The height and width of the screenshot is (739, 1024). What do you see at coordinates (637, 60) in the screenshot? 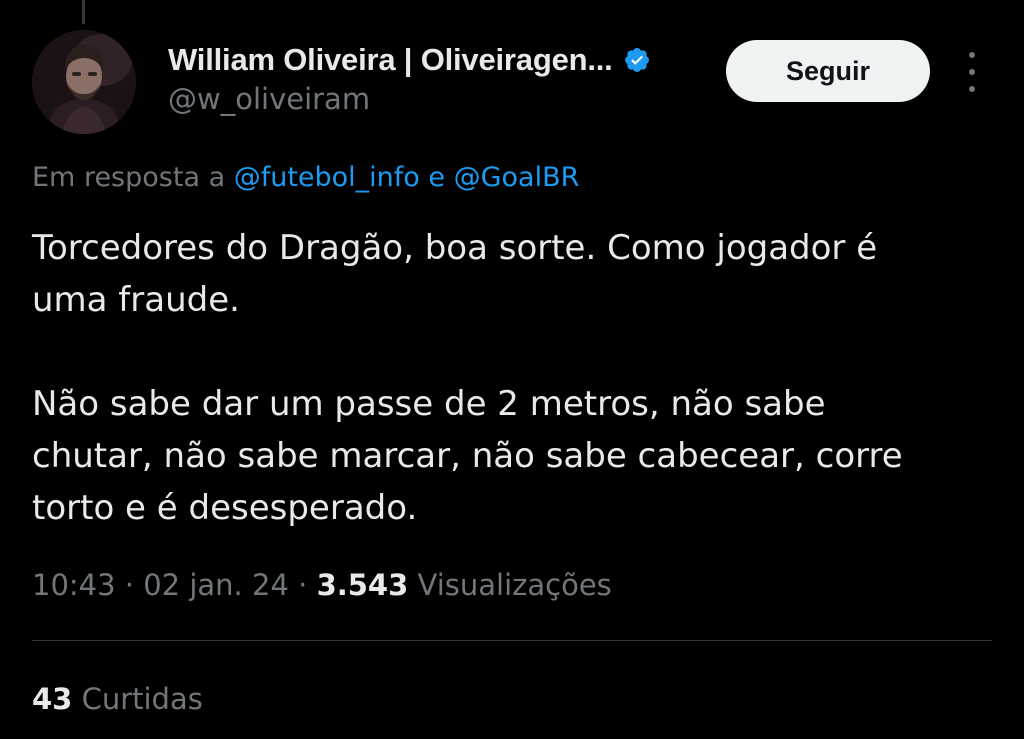
I see `verified-badge-icon` at bounding box center [637, 60].